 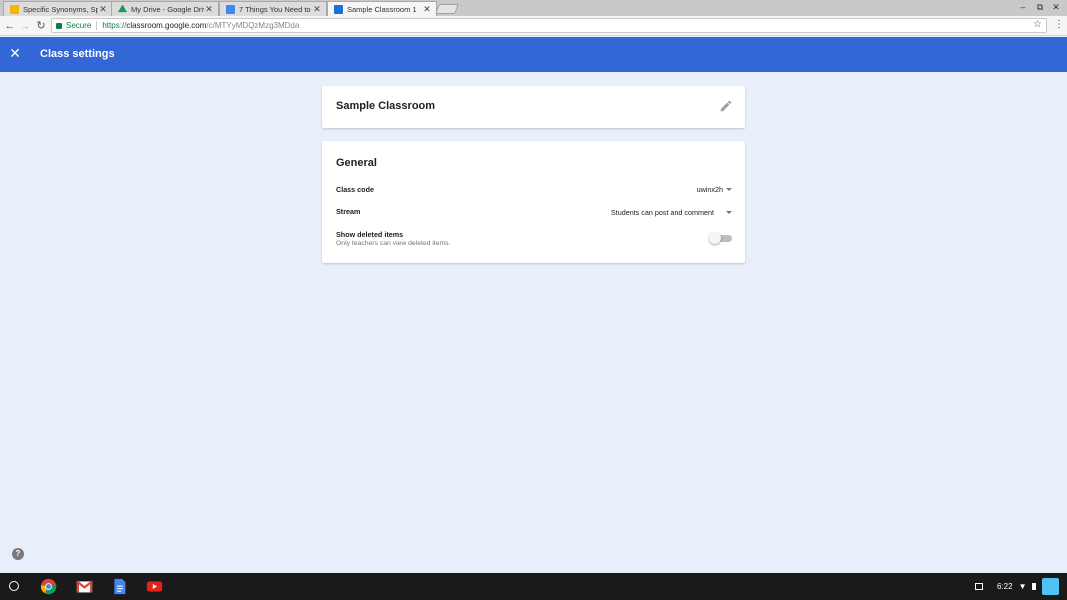 I want to click on os-shelf: 6:22 ▼, so click(x=533, y=586).